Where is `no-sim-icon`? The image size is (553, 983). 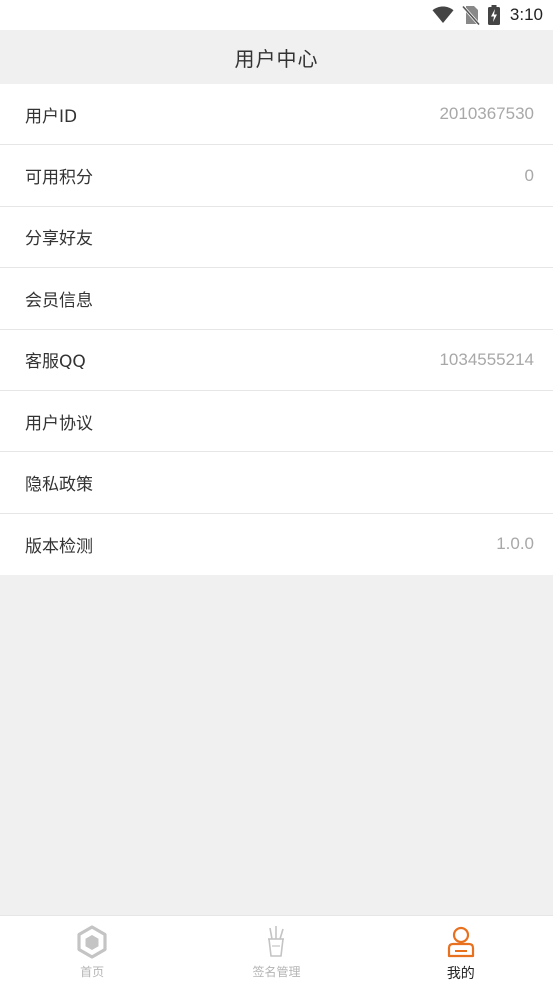 no-sim-icon is located at coordinates (470, 15).